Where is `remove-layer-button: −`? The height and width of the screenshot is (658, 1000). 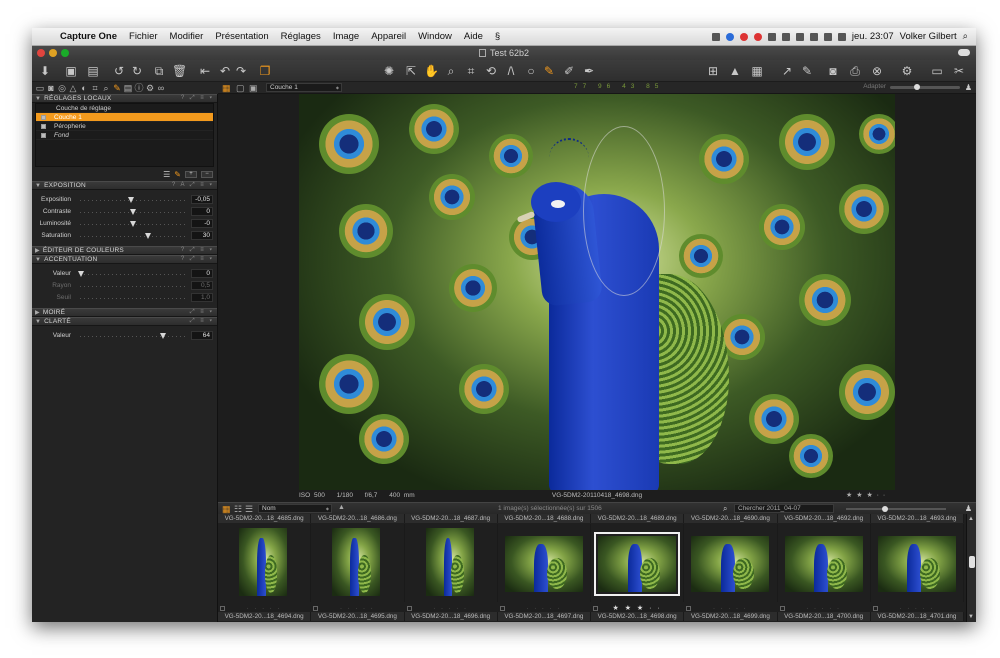 remove-layer-button: − is located at coordinates (207, 174).